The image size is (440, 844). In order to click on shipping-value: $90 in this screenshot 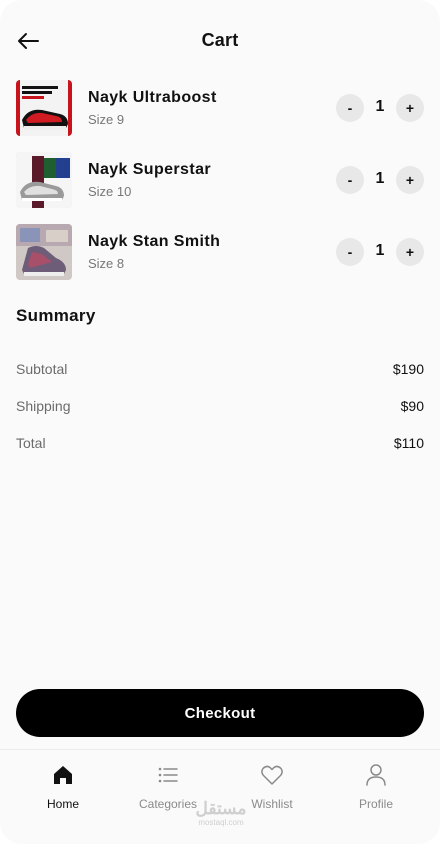, I will do `click(412, 406)`.